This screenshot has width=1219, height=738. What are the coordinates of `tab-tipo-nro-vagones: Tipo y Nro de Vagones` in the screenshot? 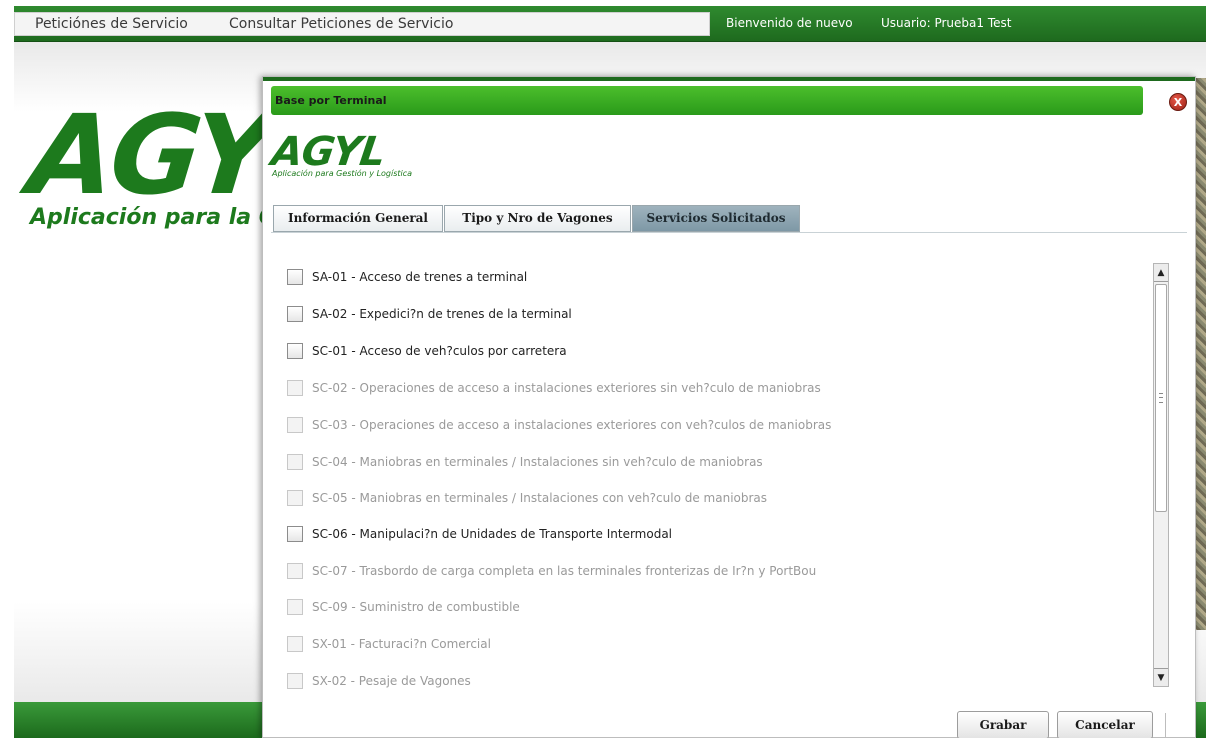 It's located at (537, 218).